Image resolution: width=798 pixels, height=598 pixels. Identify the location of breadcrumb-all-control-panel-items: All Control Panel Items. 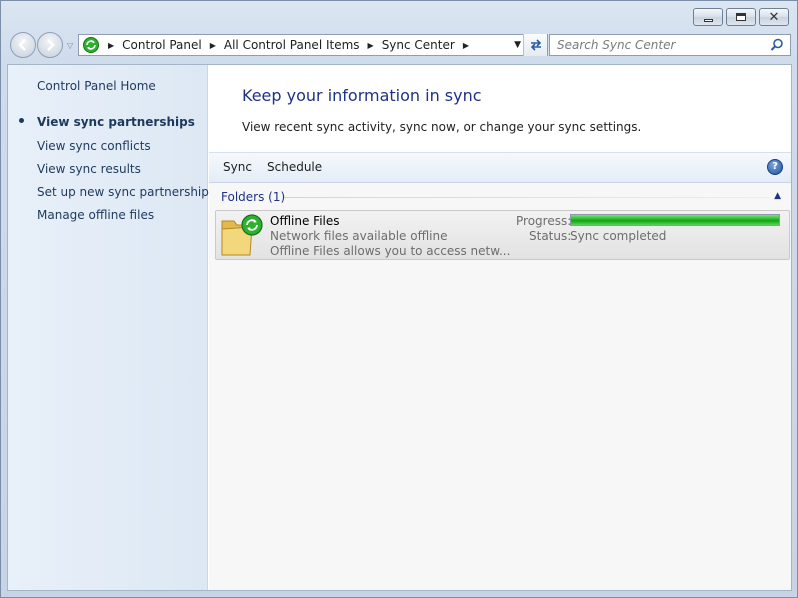
(292, 45).